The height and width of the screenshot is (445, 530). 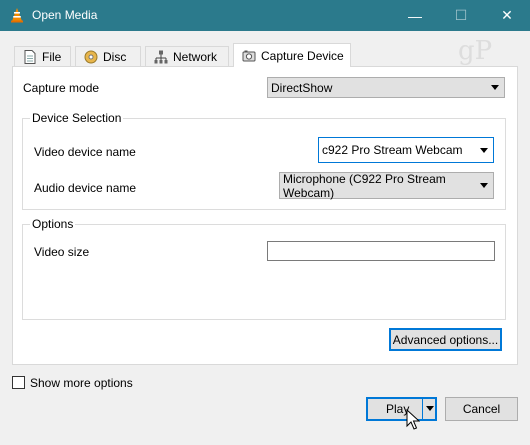 I want to click on watermark-logo: gP, so click(x=475, y=51).